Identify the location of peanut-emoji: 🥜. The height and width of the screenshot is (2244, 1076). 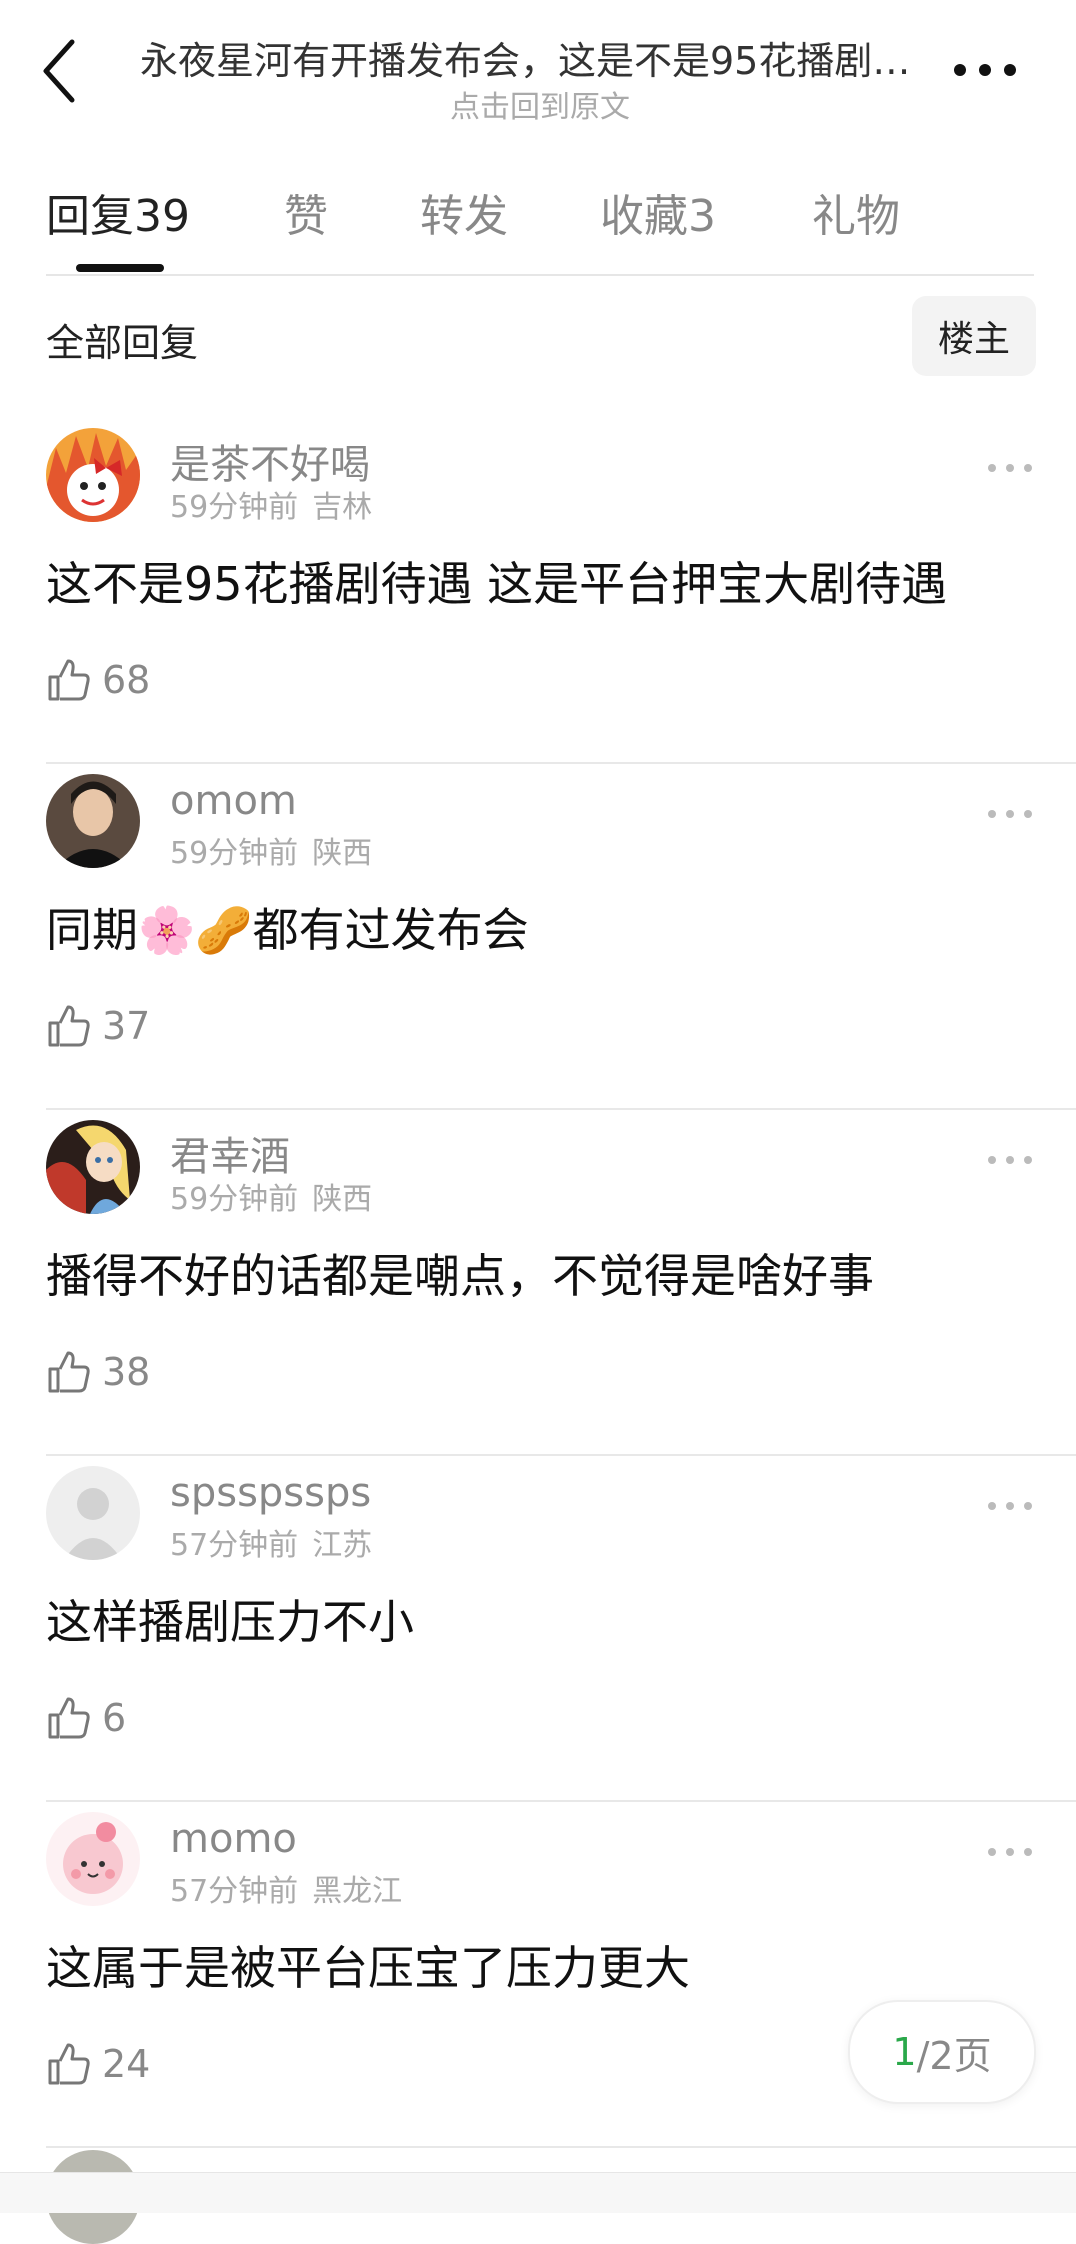
(224, 930).